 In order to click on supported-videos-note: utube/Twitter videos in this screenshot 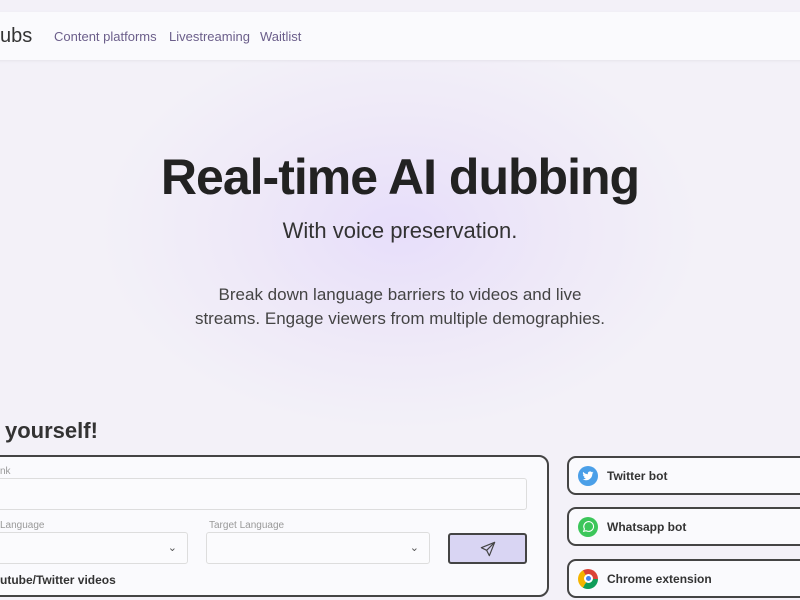, I will do `click(58, 580)`.